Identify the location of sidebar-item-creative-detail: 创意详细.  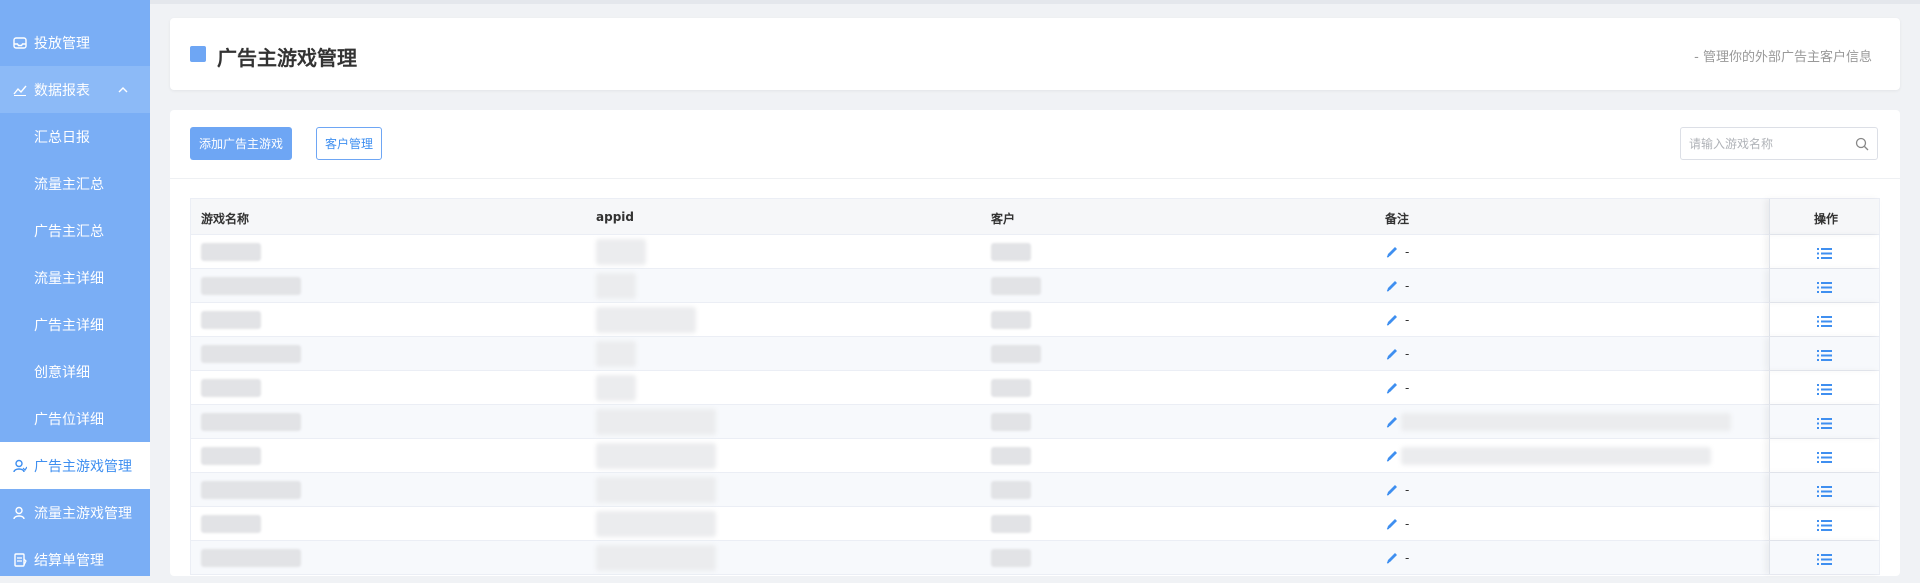
(75, 371).